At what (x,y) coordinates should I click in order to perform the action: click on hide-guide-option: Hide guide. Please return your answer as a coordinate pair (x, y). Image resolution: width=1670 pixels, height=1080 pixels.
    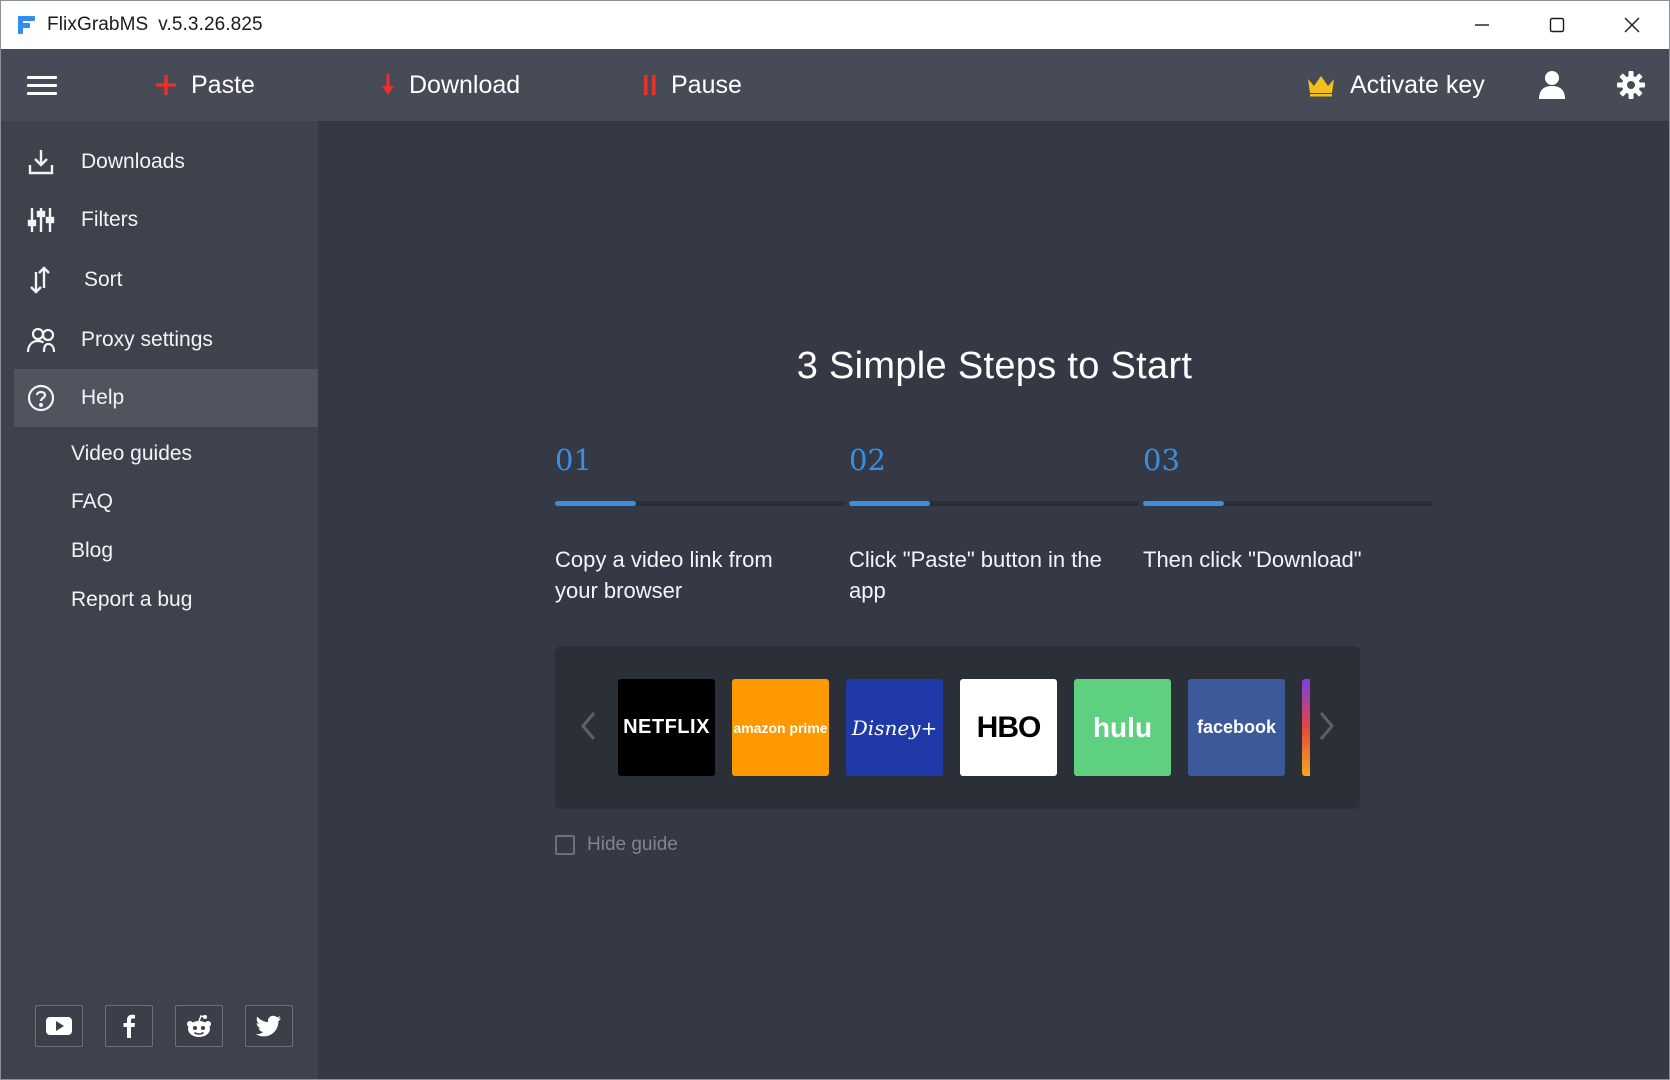
    Looking at the image, I should click on (616, 845).